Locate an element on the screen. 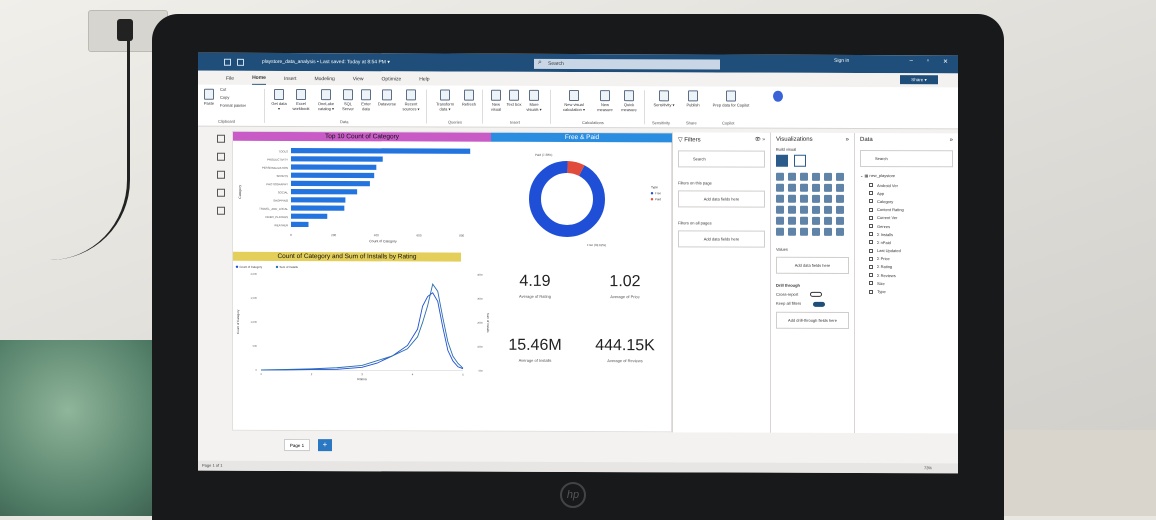 The height and width of the screenshot is (520, 1156). model-view-icon is located at coordinates (221, 174).